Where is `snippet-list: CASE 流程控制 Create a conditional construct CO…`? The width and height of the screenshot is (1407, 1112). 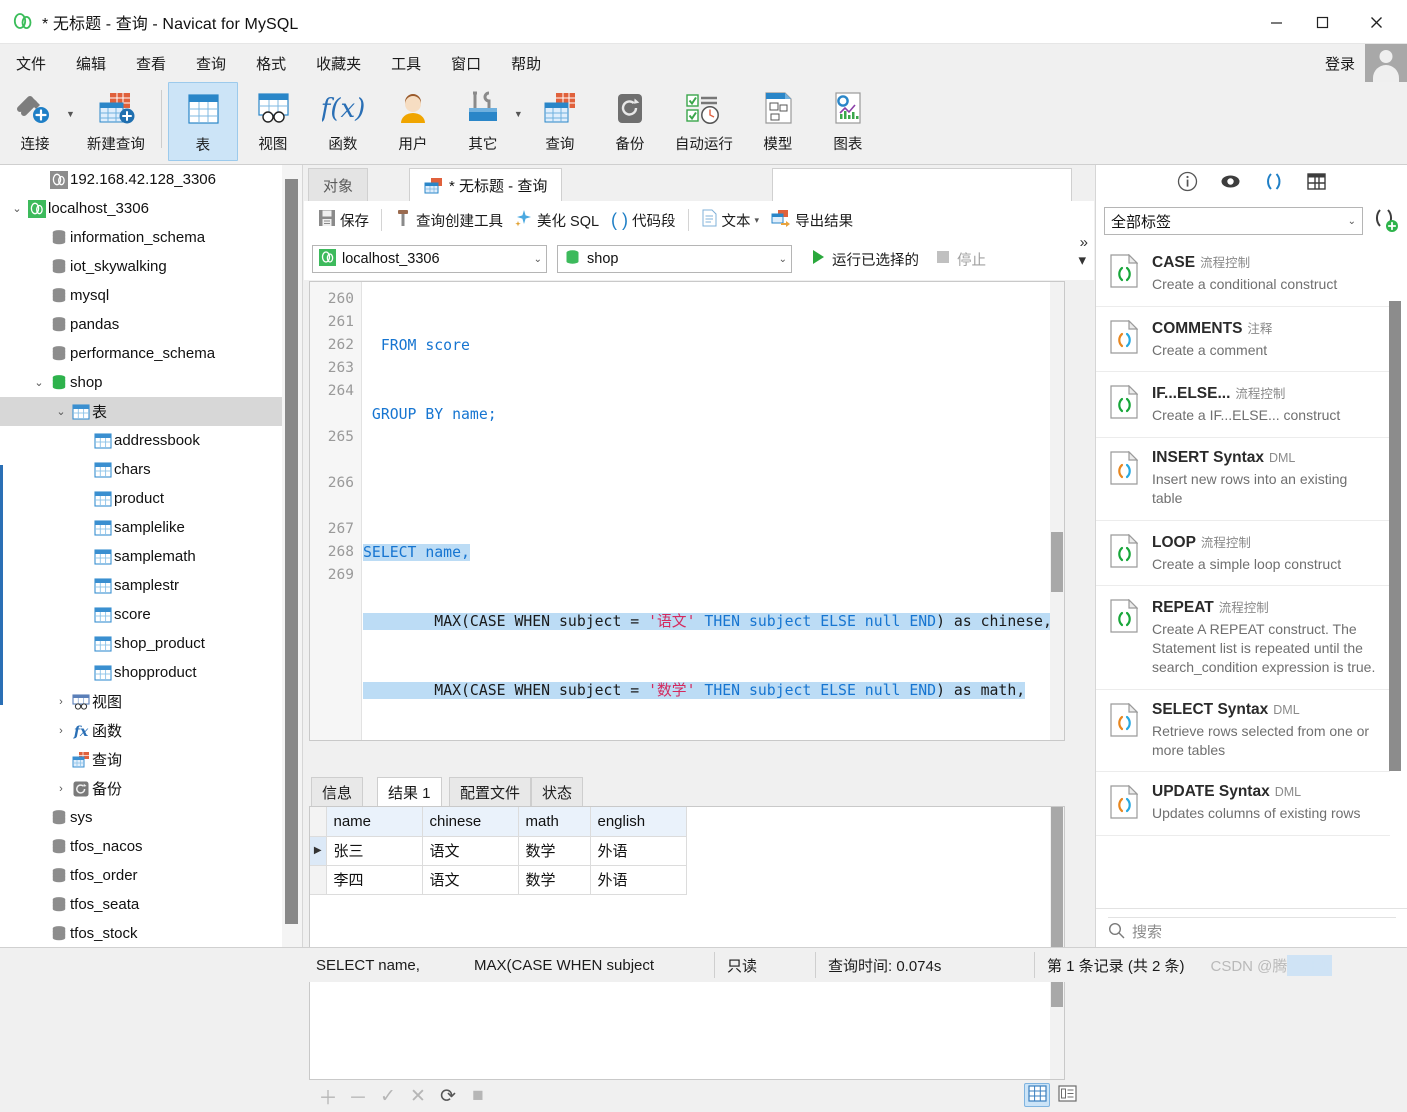
snippet-list: CASE 流程控制 Create a conditional construct CO… is located at coordinates (1243, 574).